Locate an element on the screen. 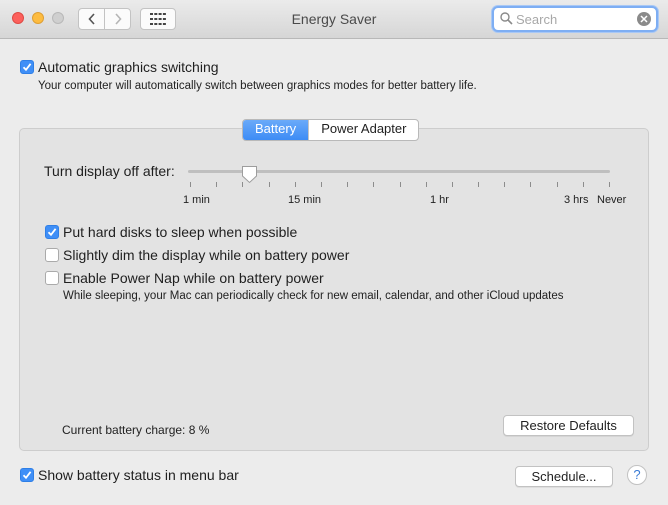 This screenshot has width=668, height=505. forward-button is located at coordinates (117, 19).